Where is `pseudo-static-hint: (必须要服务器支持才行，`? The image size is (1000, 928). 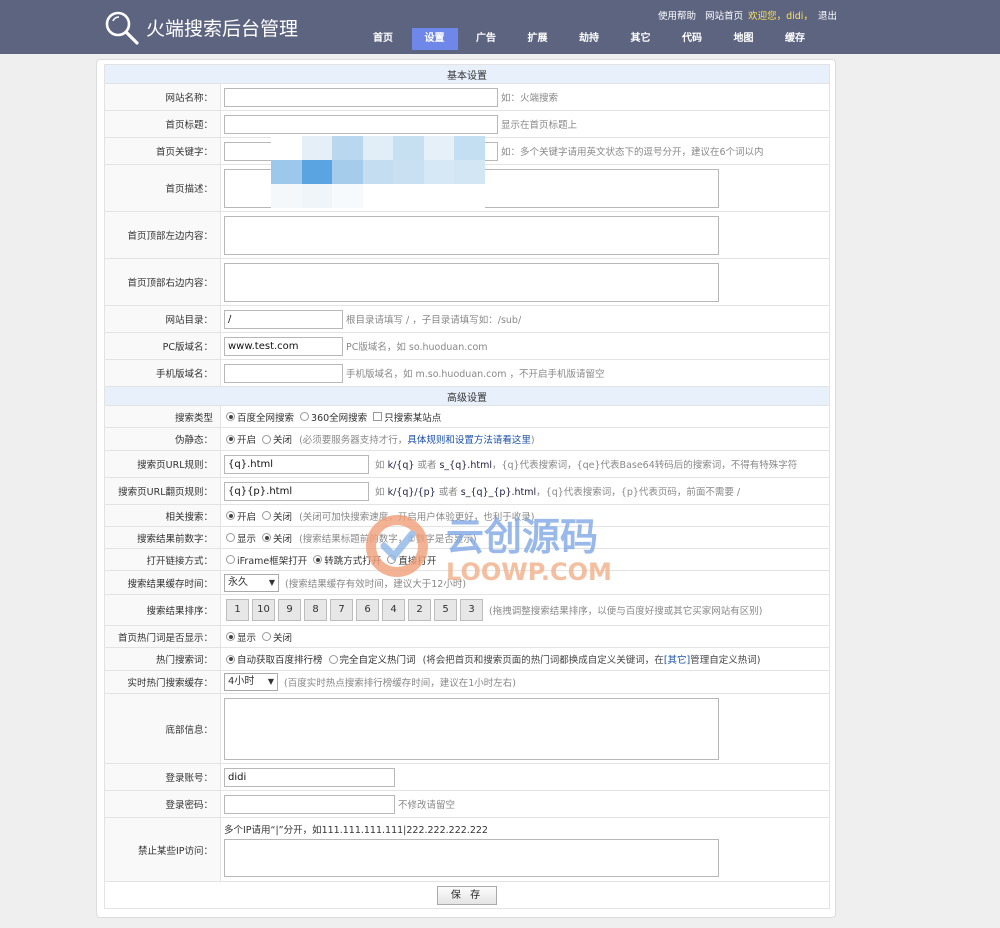
pseudo-static-hint: (必须要服务器支持才行， is located at coordinates (353, 440).